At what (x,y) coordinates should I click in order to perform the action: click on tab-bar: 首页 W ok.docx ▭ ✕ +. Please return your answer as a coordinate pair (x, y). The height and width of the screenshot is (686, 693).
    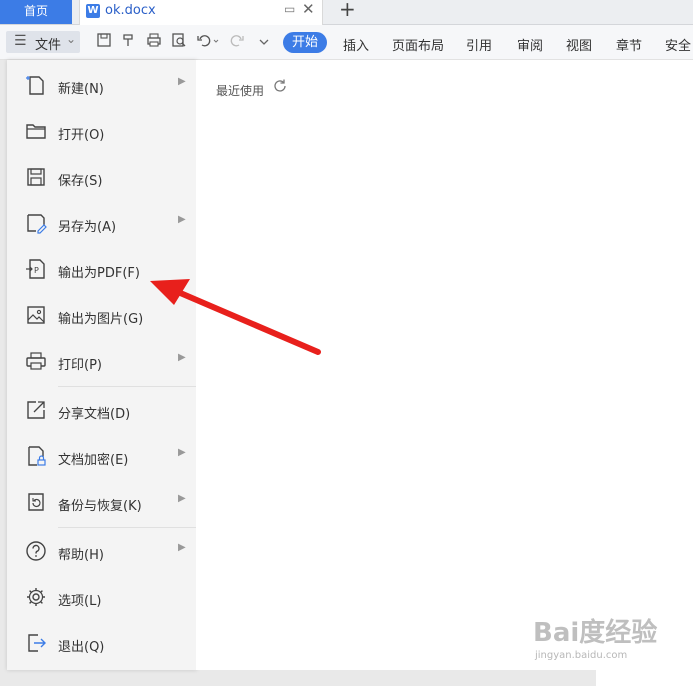
    Looking at the image, I should click on (346, 12).